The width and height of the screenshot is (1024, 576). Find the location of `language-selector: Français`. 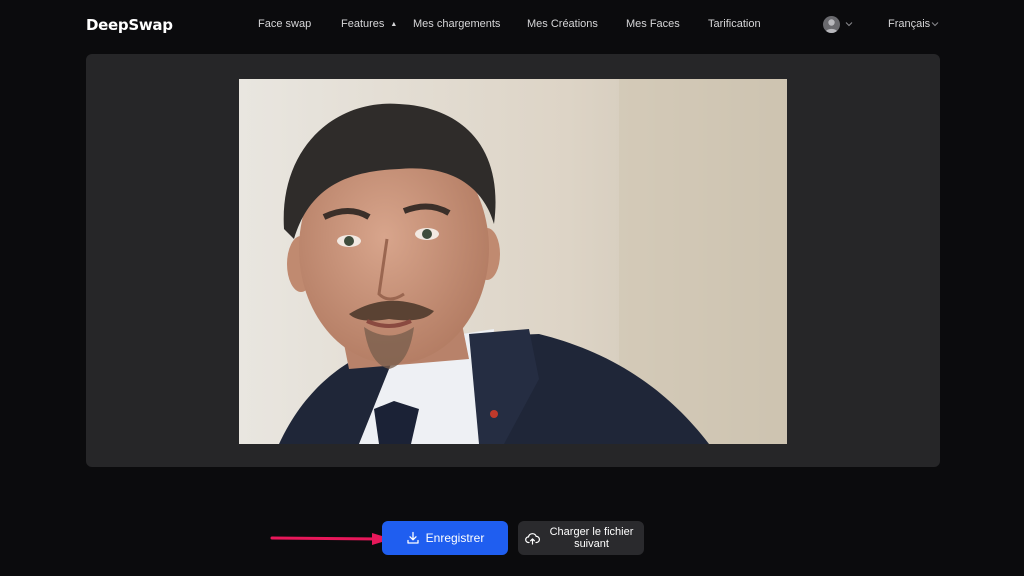

language-selector: Français is located at coordinates (909, 24).